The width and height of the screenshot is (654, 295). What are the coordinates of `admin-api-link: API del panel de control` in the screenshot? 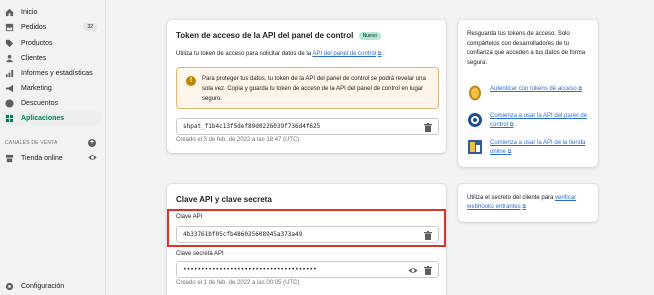 It's located at (344, 54).